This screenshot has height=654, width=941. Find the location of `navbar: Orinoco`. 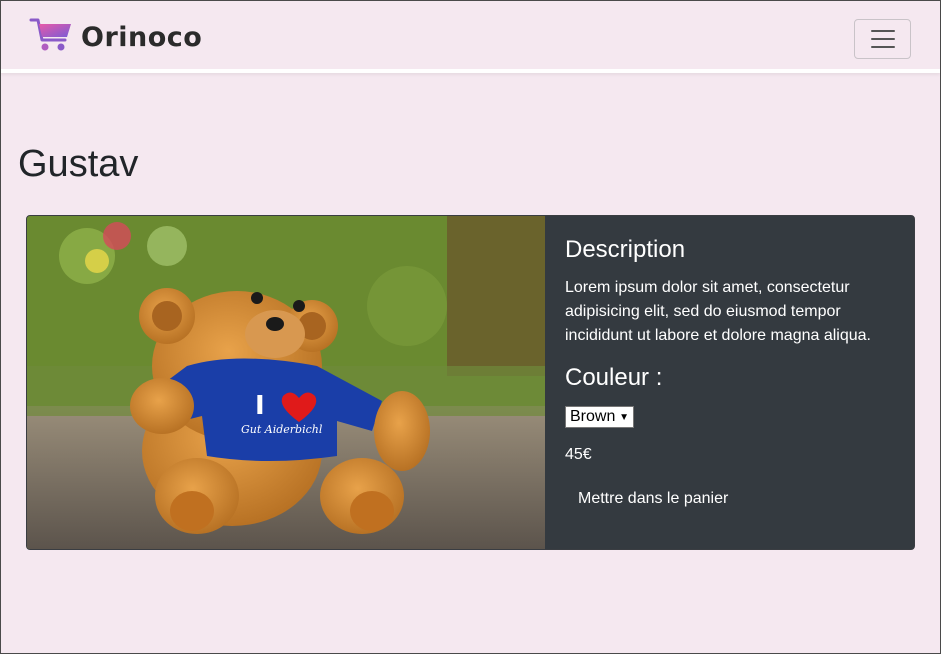

navbar: Orinoco is located at coordinates (470, 37).